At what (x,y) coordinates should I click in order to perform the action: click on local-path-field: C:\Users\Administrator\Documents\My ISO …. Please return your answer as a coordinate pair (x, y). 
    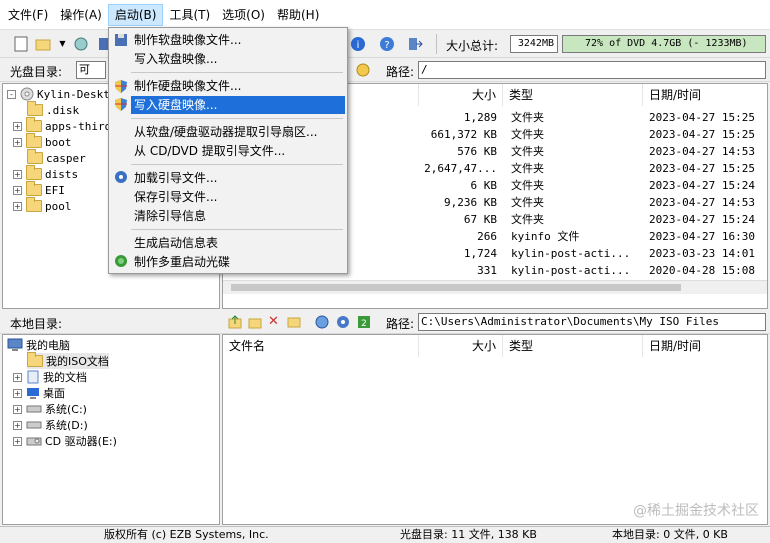
    Looking at the image, I should click on (592, 322).